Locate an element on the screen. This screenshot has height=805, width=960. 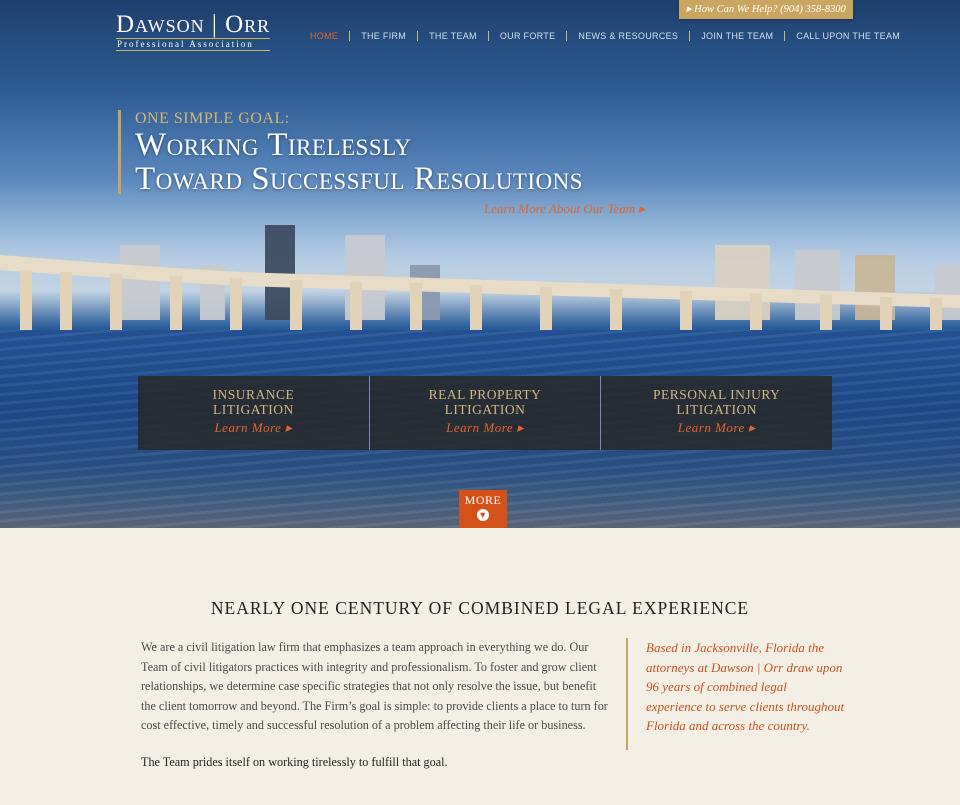
nav-the-team: THE TEAM is located at coordinates (452, 36).